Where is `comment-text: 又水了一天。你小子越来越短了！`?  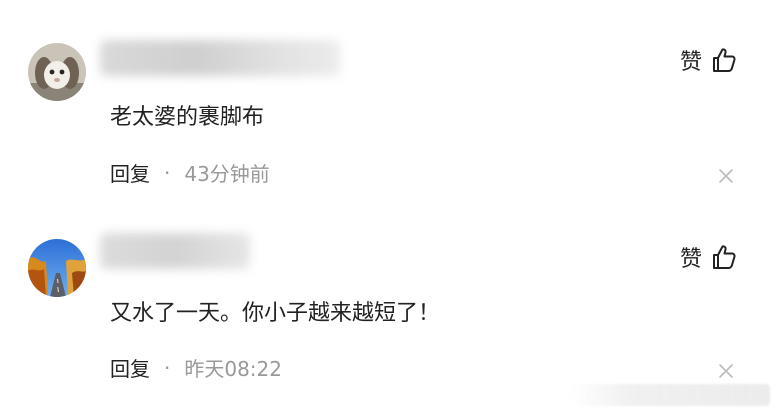 comment-text: 又水了一天。你小子越来越短了！ is located at coordinates (275, 313).